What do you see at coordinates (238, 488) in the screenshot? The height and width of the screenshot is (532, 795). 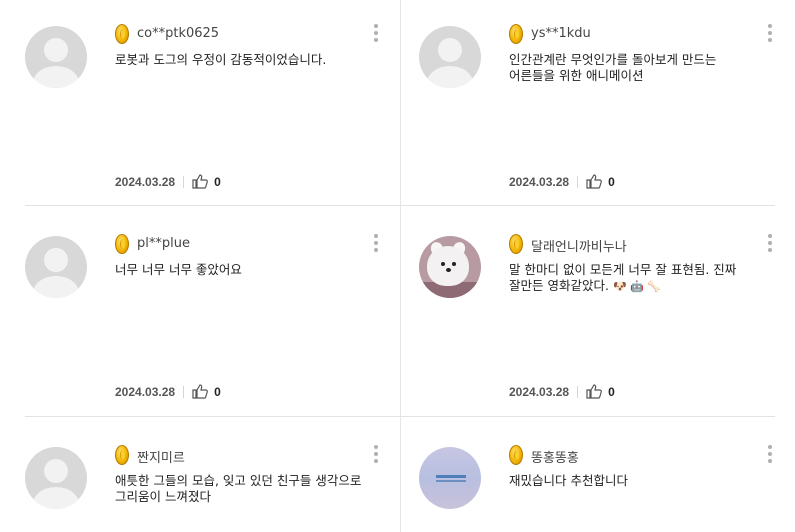 I see `comment-text: 애틋한 그들의 모습, 잊고 있던 친구들 생각으로 그리움이 느껴졌다` at bounding box center [238, 488].